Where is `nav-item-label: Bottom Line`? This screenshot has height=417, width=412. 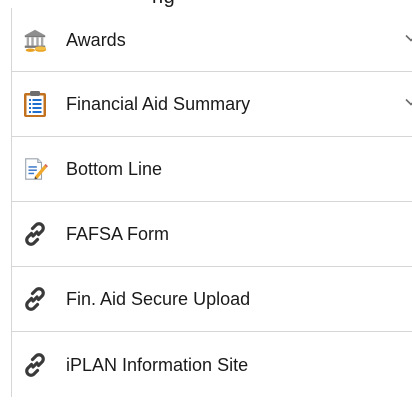 nav-item-label: Bottom Line is located at coordinates (114, 169).